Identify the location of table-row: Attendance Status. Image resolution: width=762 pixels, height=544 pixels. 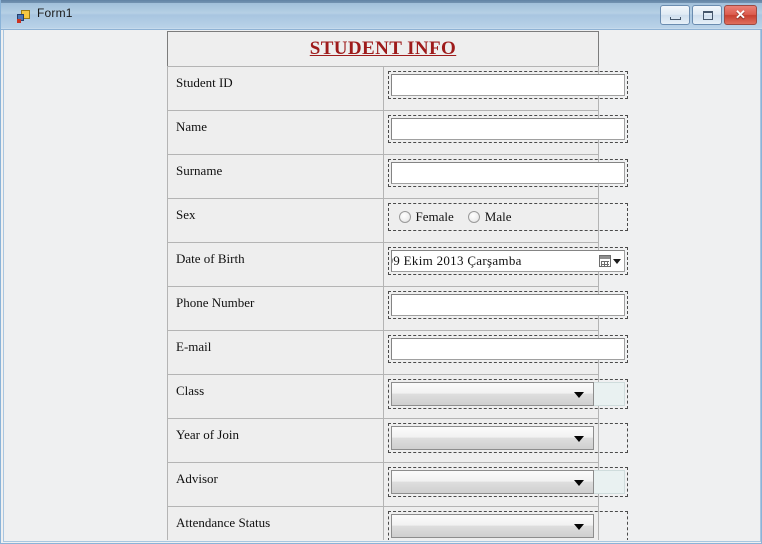
(397, 523).